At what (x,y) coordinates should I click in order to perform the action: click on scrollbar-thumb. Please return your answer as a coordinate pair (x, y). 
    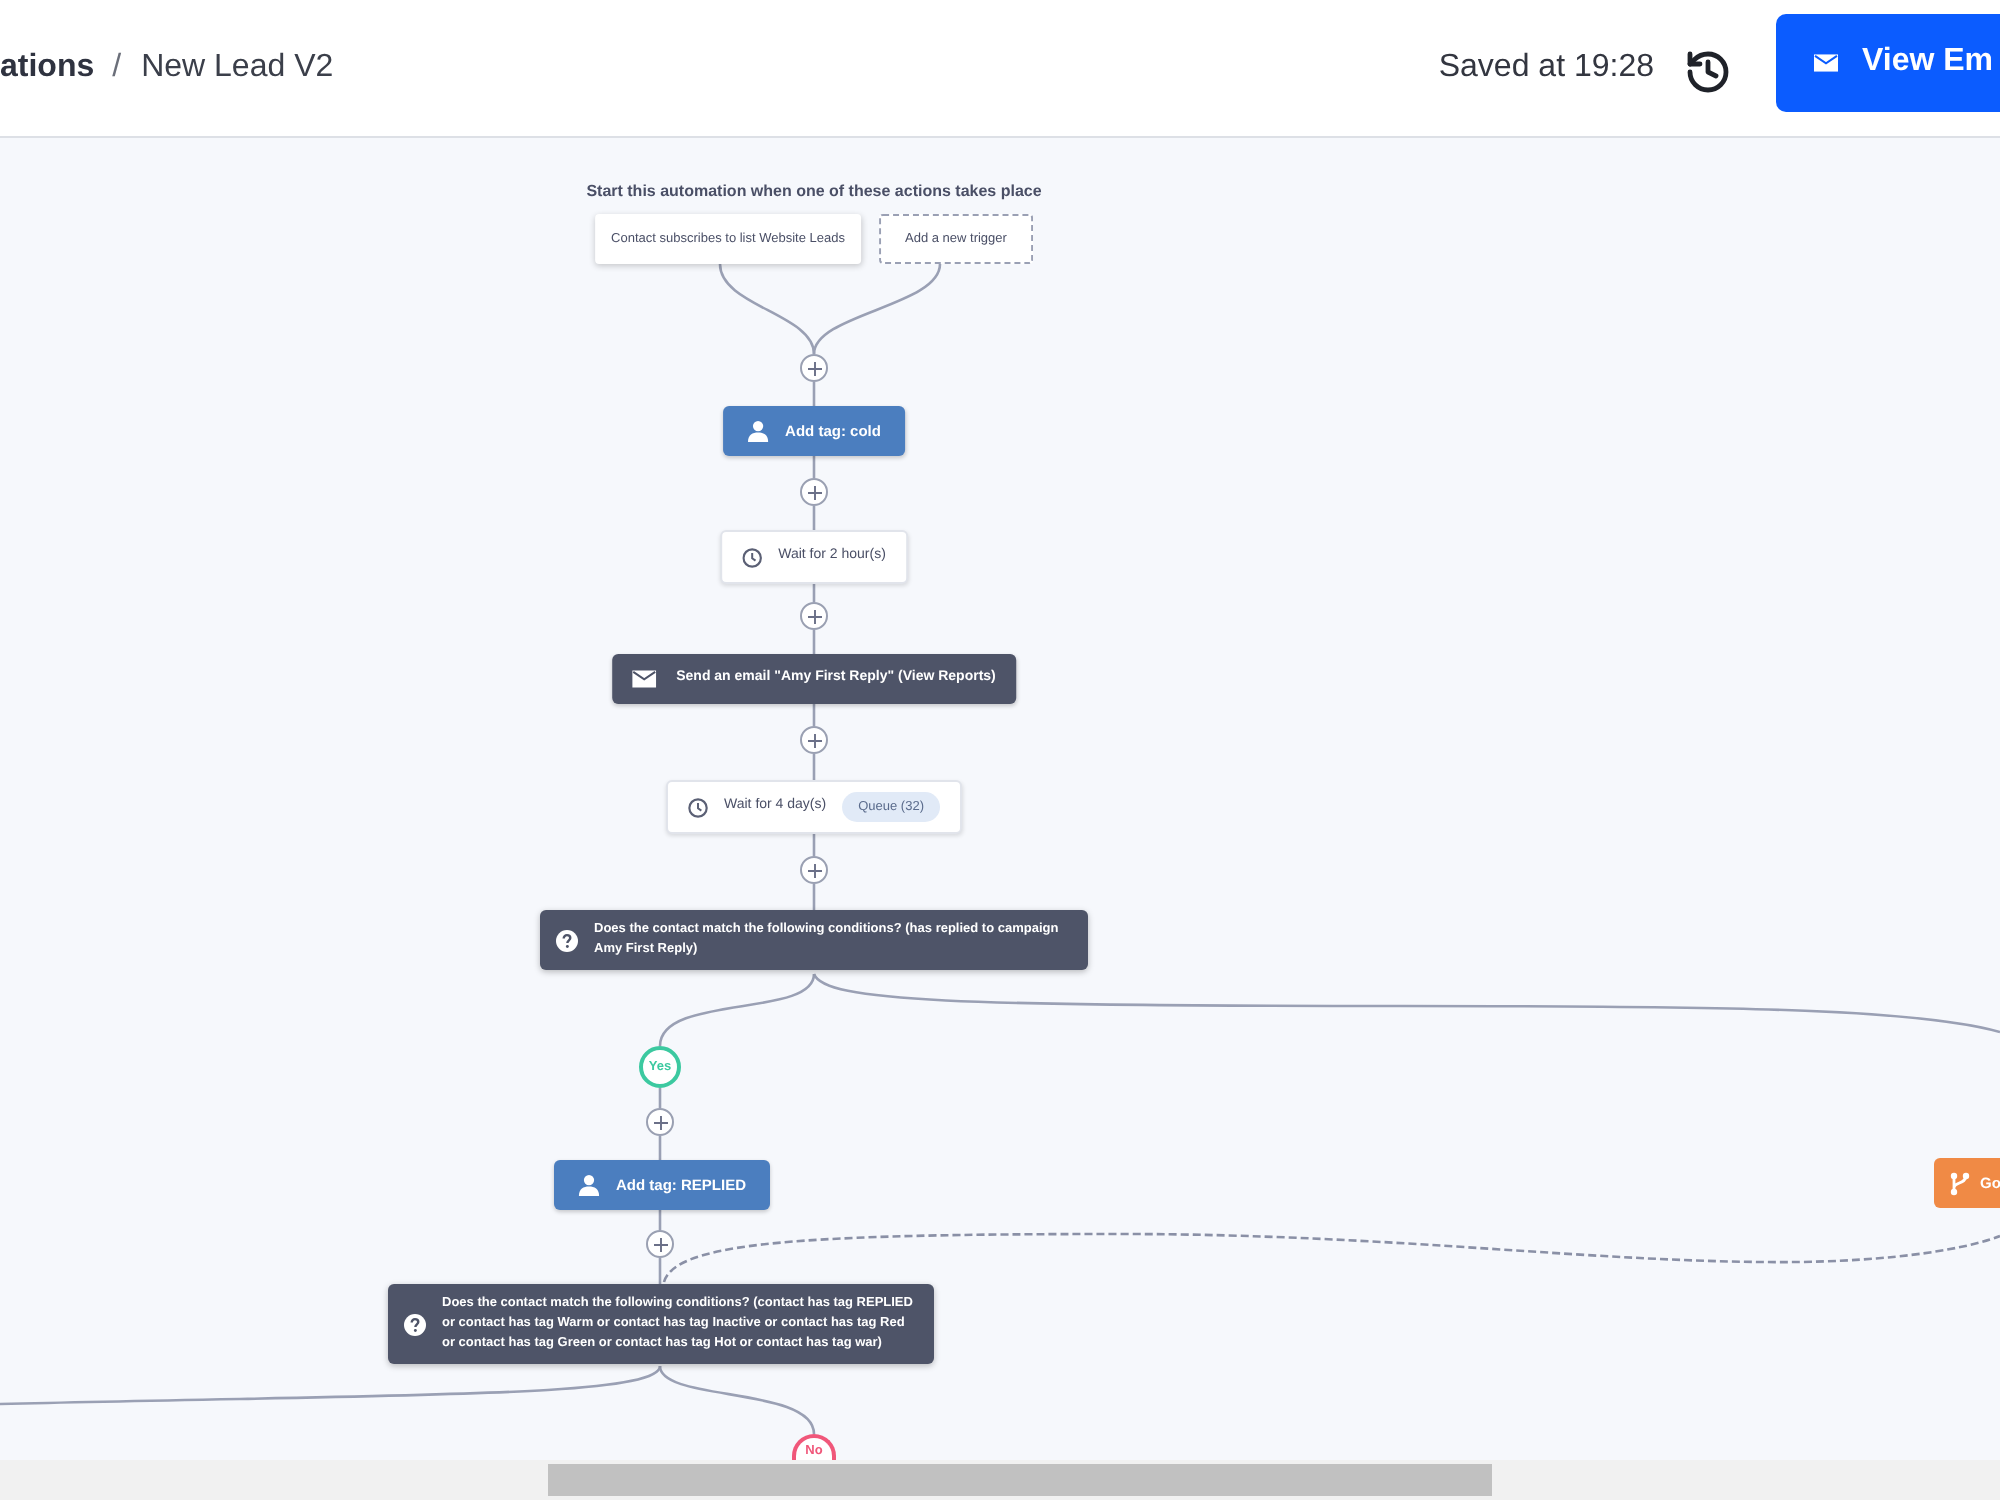
    Looking at the image, I should click on (1020, 1480).